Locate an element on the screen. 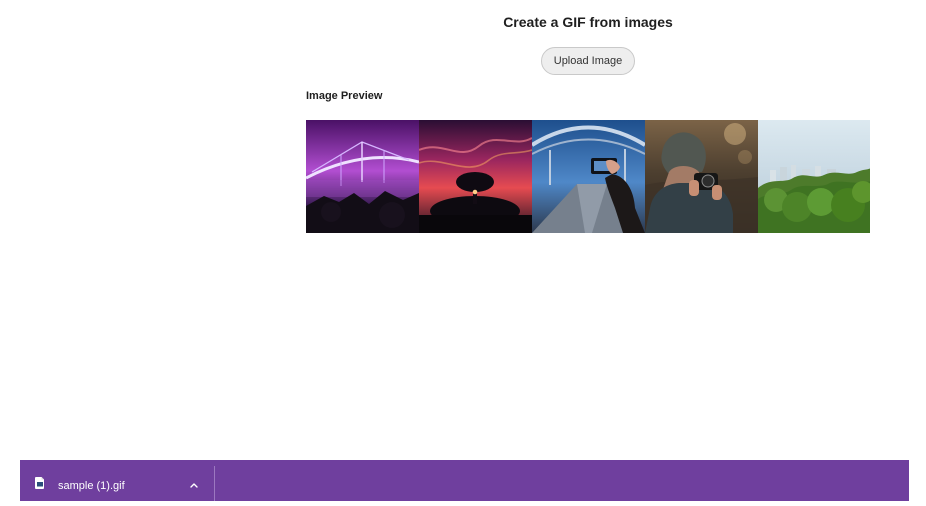 The width and height of the screenshot is (926, 506). image-preview-label: Image Preview is located at coordinates (344, 96).